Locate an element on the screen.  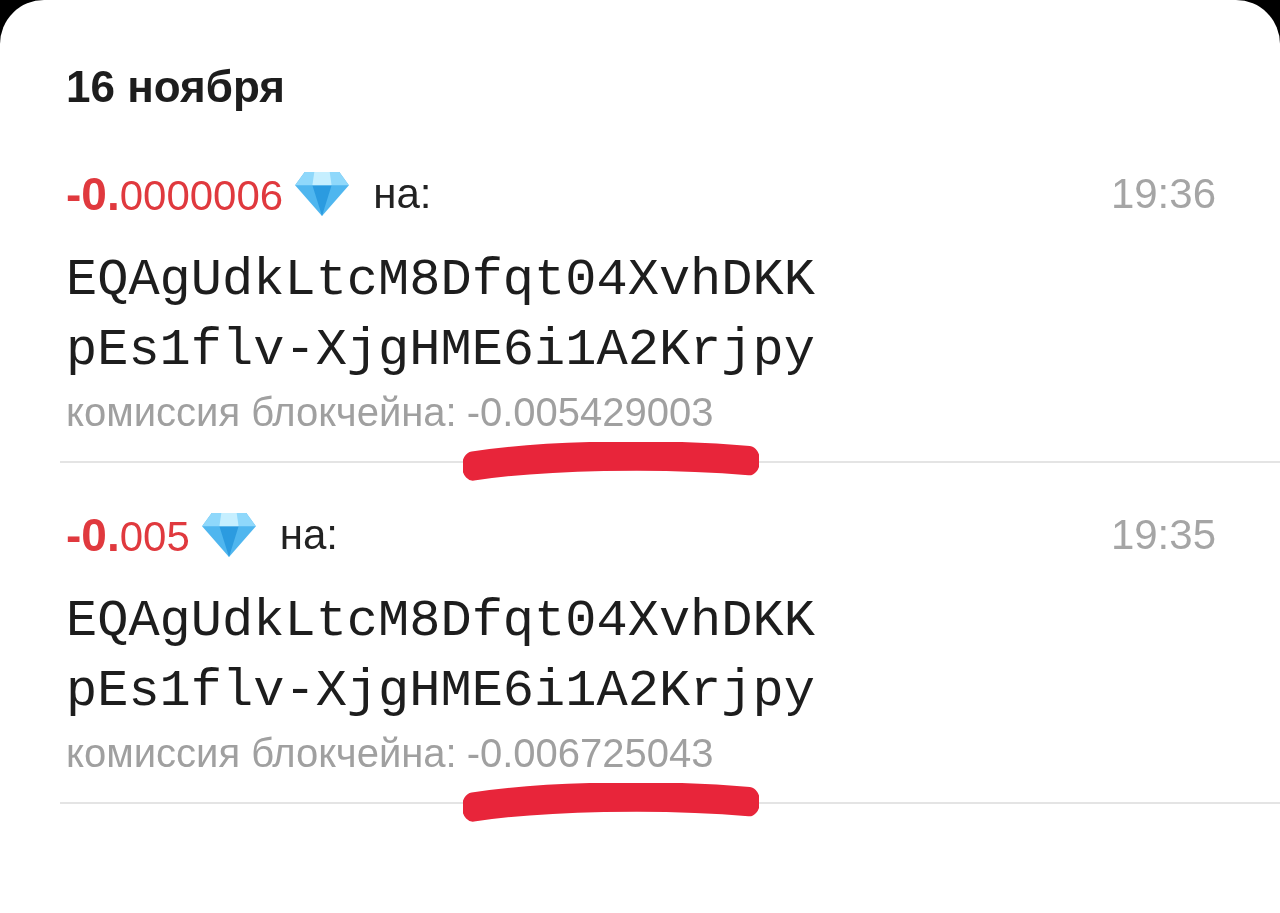
time: 19:35 is located at coordinates (1163, 535).